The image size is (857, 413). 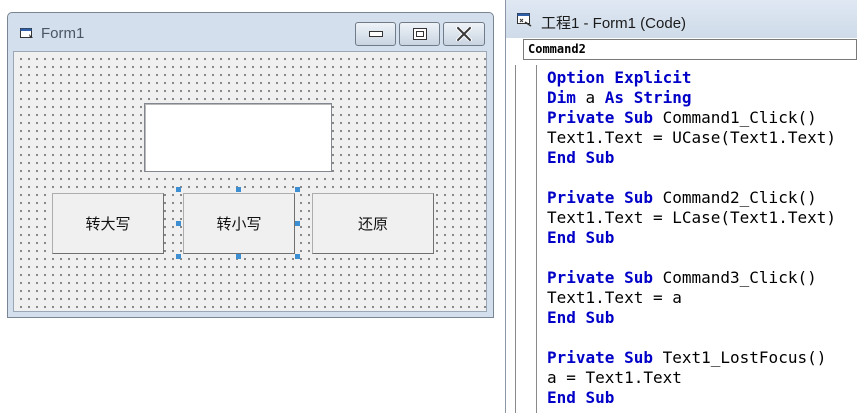 What do you see at coordinates (691, 217) in the screenshot?
I see `code-text: Text1.Text = LCase(Text1.Text)` at bounding box center [691, 217].